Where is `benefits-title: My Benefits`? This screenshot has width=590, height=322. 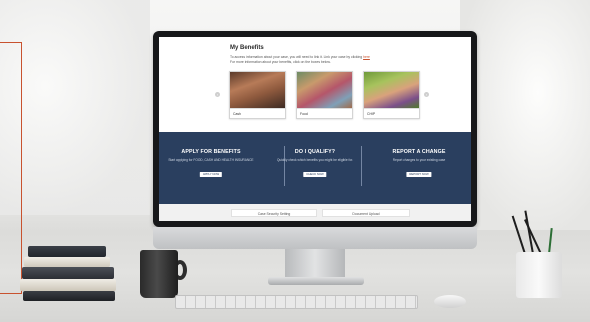 benefits-title: My Benefits is located at coordinates (247, 48).